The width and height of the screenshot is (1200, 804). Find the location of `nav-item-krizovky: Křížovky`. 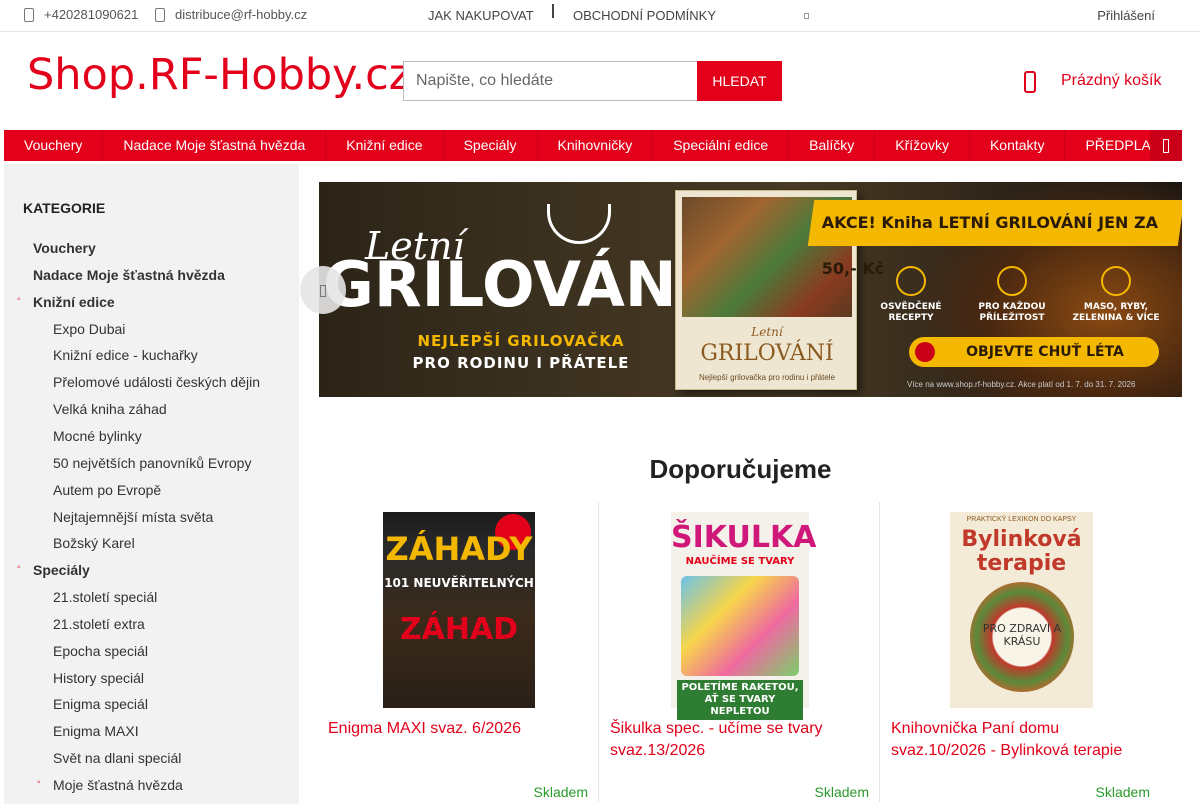

nav-item-krizovky: Křížovky is located at coordinates (922, 145).